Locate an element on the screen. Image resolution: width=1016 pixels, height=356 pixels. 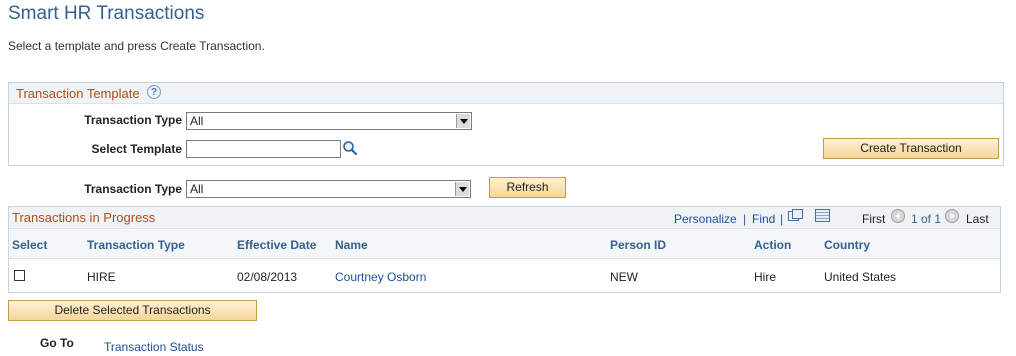
select-template-label: Select Template is located at coordinates (136, 149).